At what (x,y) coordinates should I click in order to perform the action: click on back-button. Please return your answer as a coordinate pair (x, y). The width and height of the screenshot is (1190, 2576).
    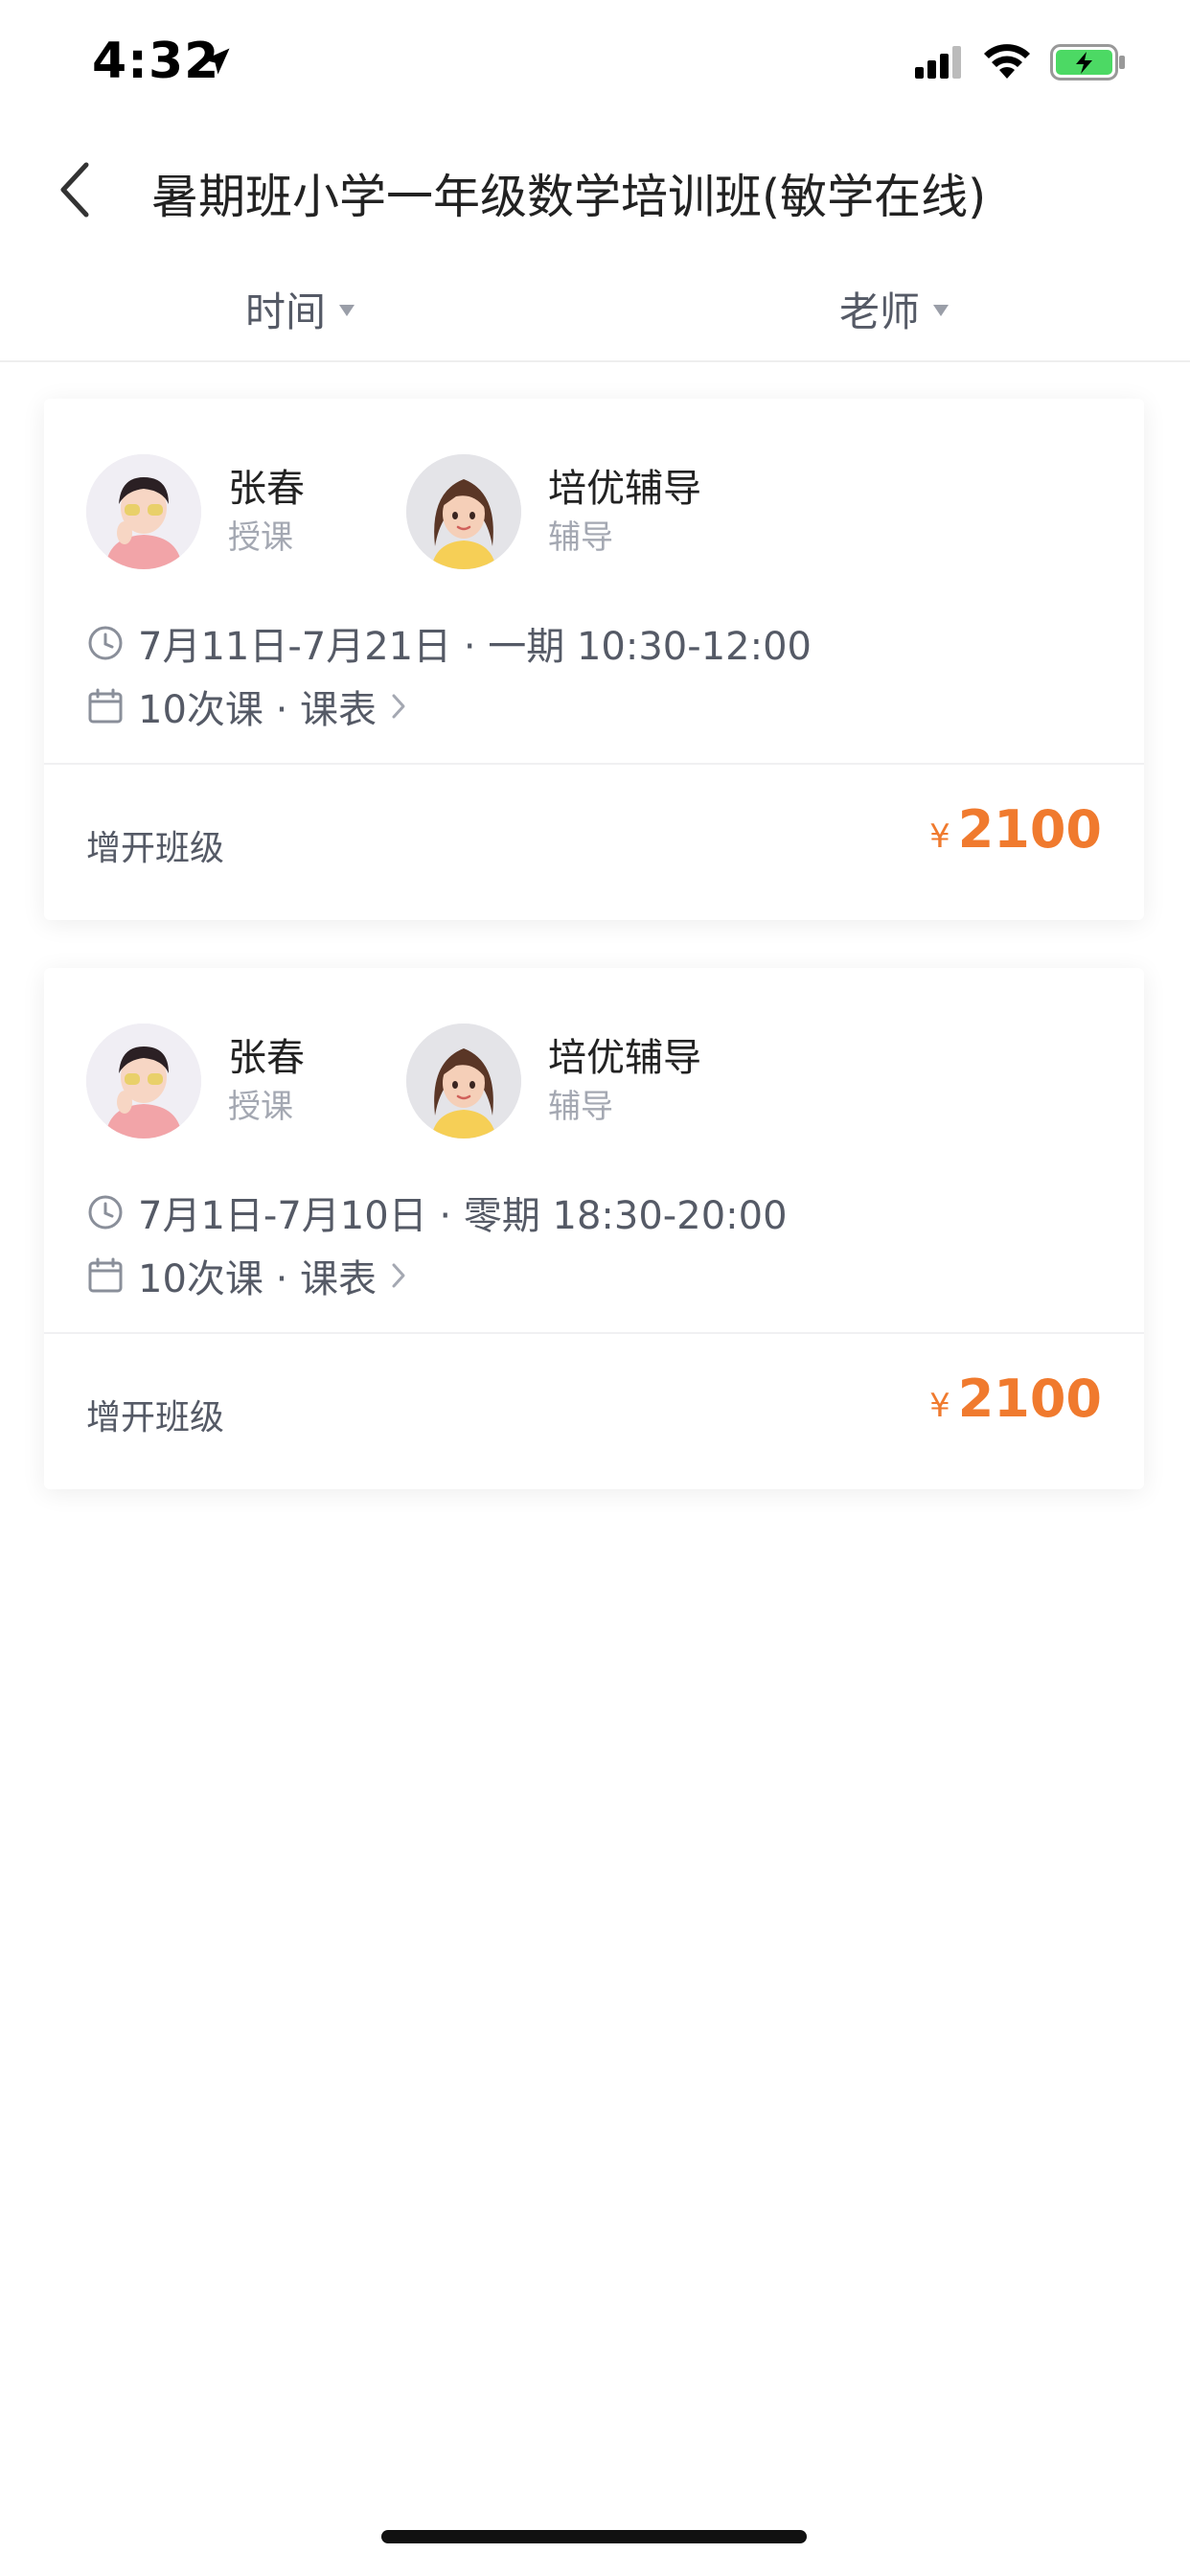
    Looking at the image, I should click on (74, 191).